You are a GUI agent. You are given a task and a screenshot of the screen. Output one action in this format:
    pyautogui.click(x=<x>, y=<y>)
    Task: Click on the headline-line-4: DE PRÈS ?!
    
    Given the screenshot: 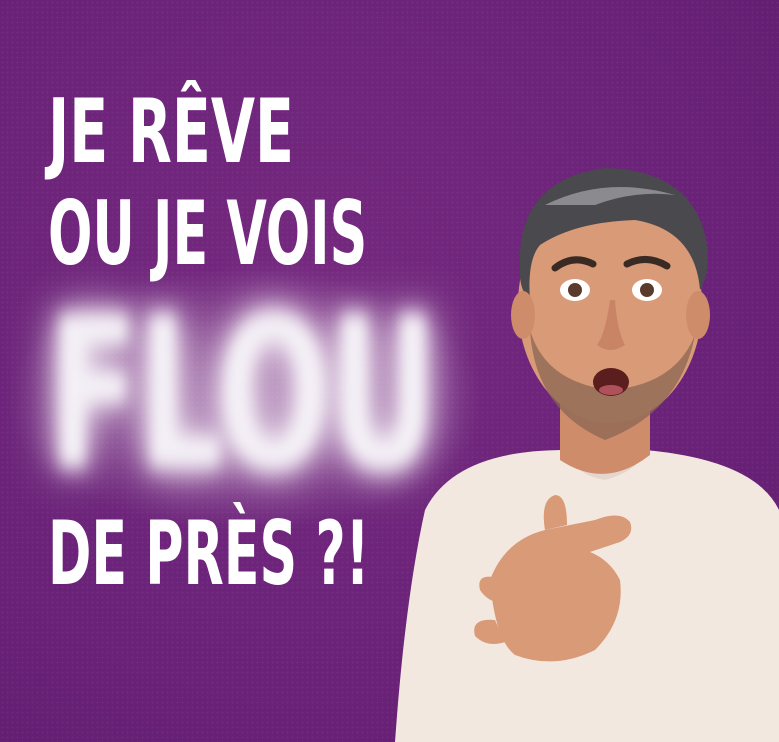 What is the action you would take?
    pyautogui.click(x=209, y=553)
    